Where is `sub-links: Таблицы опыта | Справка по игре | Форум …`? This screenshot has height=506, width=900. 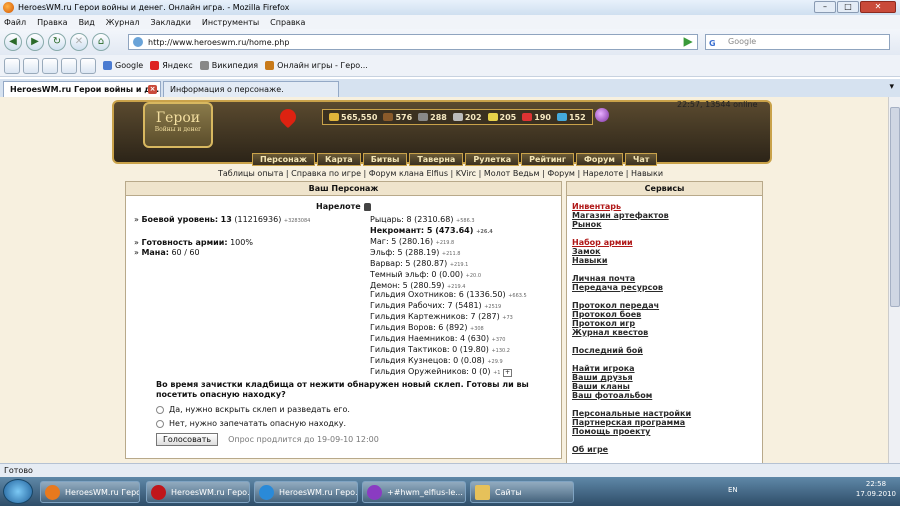 sub-links: Таблицы опыта | Справка по игре | Форум … is located at coordinates (440, 173).